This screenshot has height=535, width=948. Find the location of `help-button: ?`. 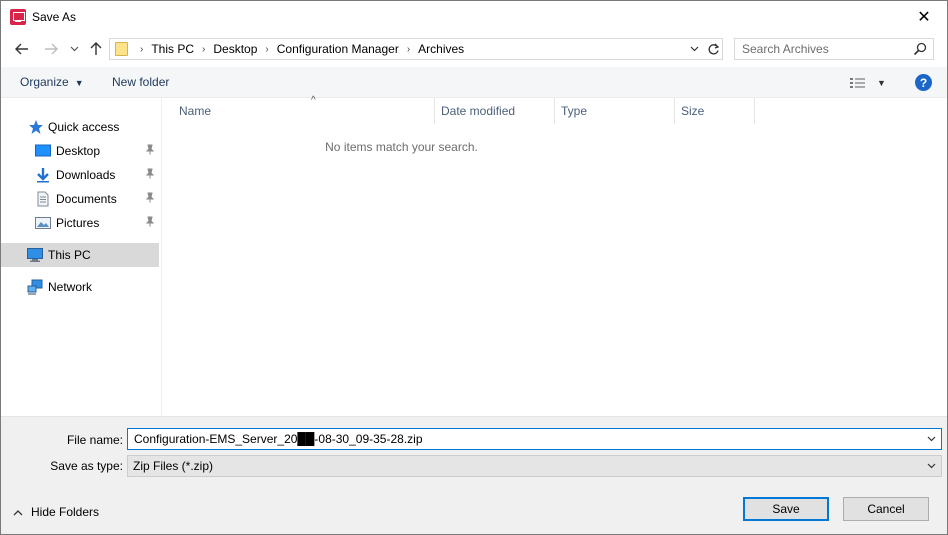

help-button: ? is located at coordinates (923, 82).